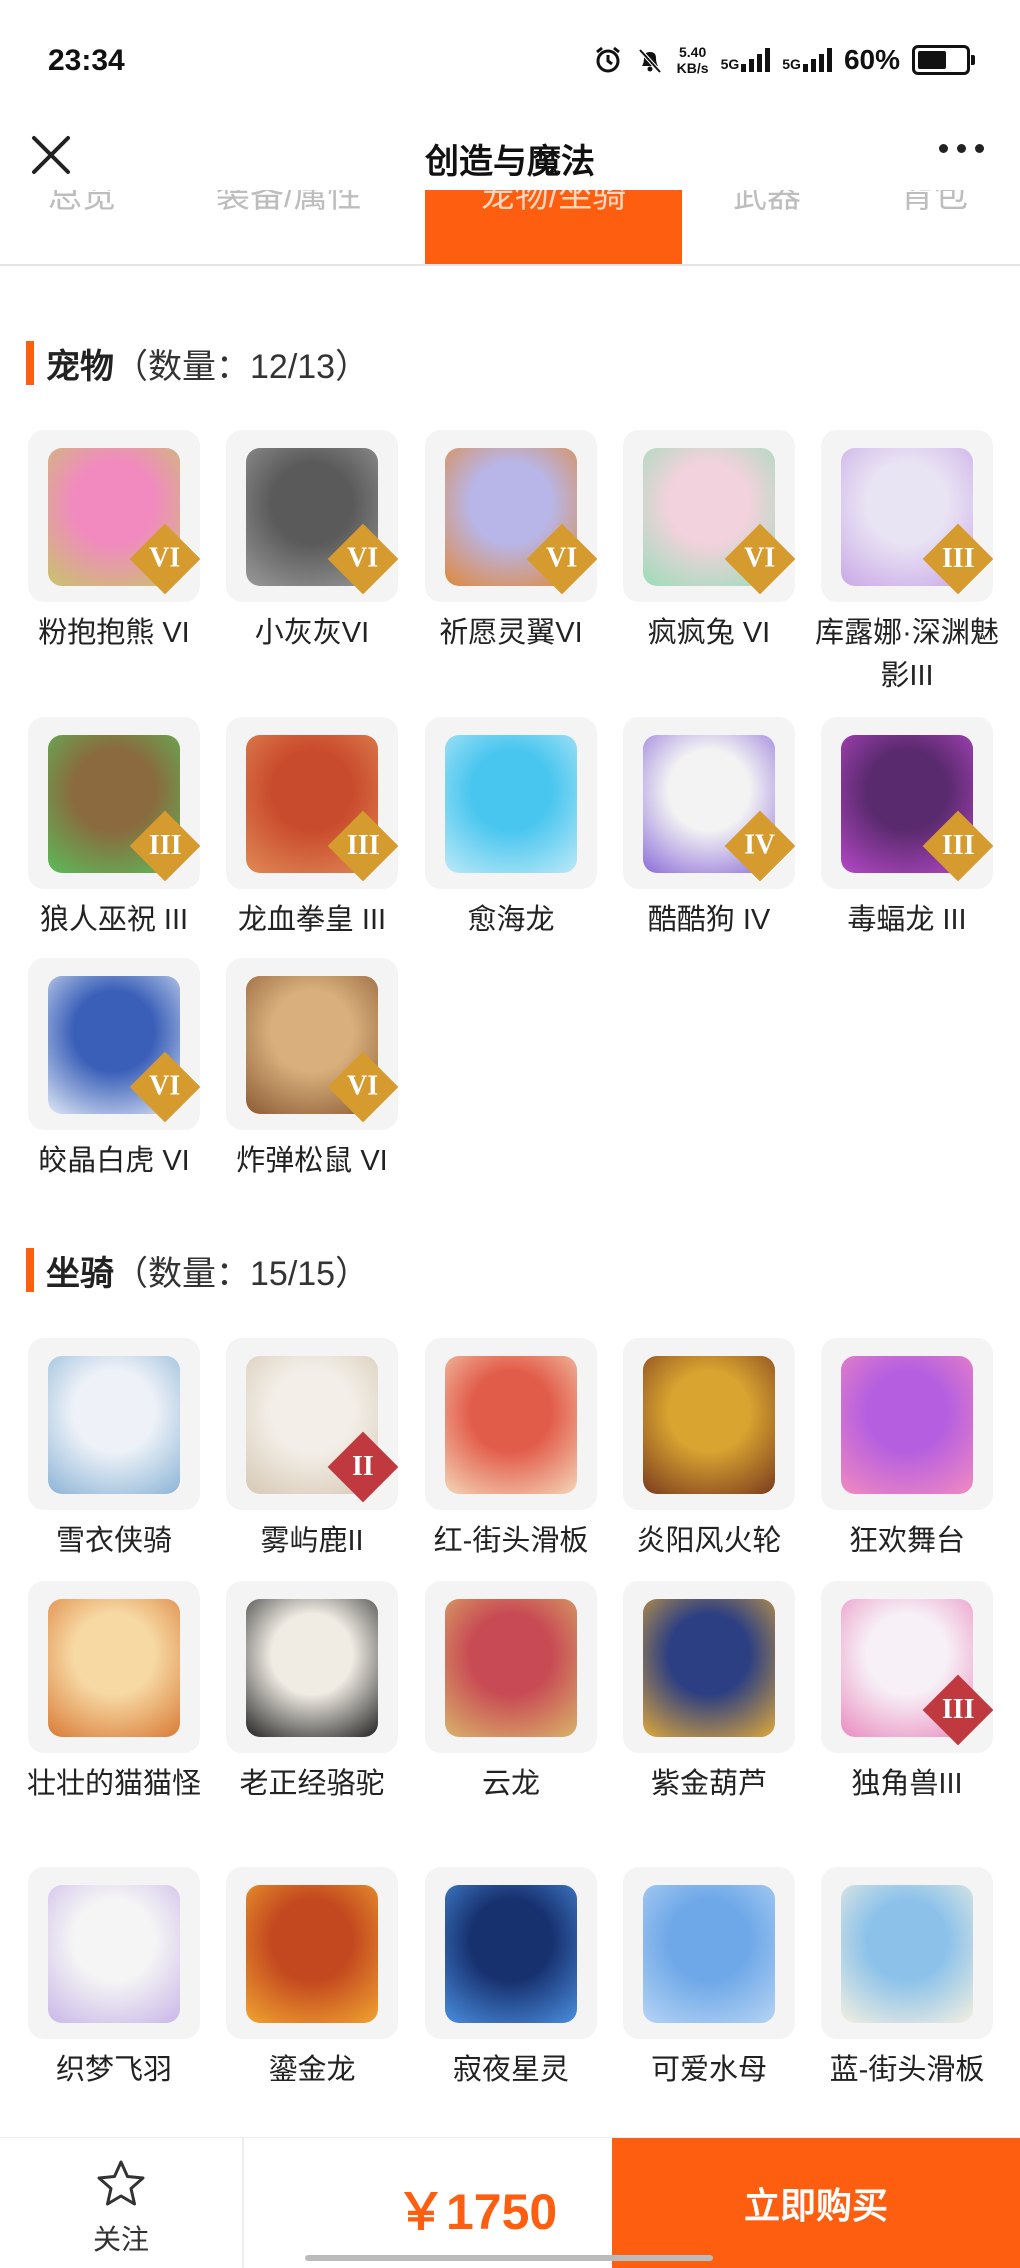 This screenshot has height=2268, width=1020. I want to click on item-label: 雪衣侠骑, so click(113, 1541).